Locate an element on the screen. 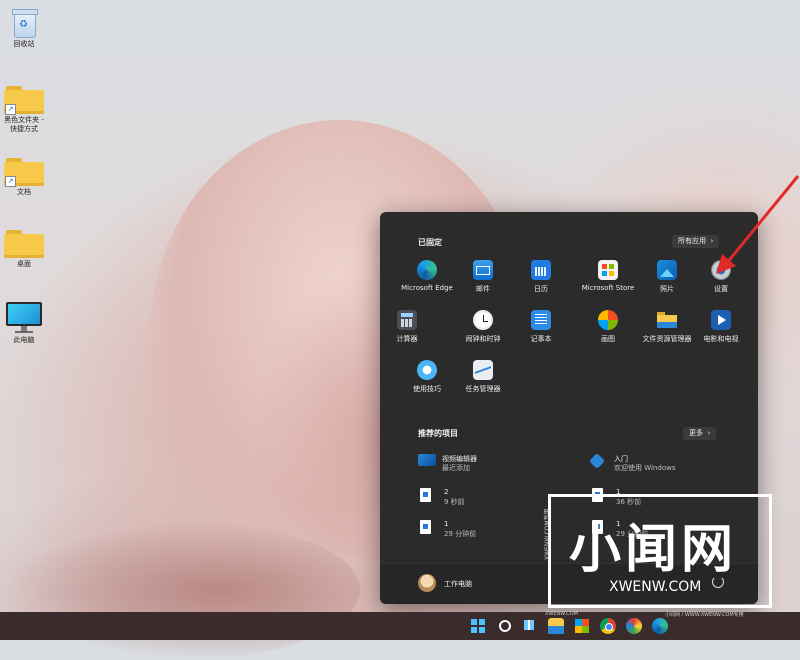 The width and height of the screenshot is (800, 660). app-label: 计算器 is located at coordinates (407, 339).